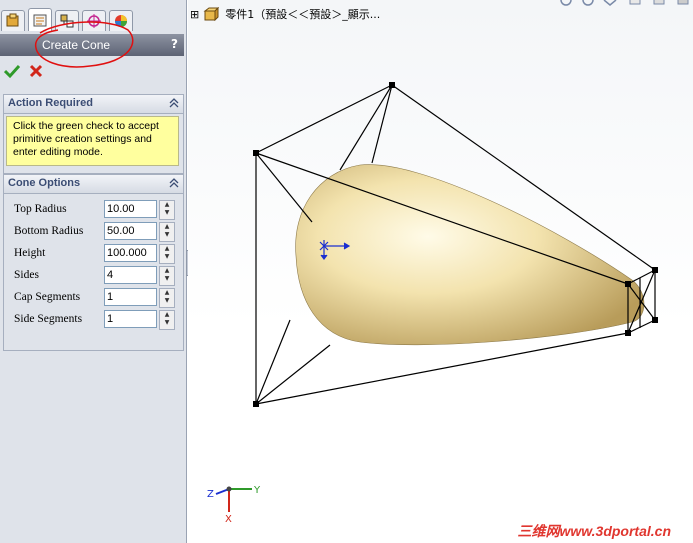 Image resolution: width=693 pixels, height=543 pixels. I want to click on field-label: Bottom Radius, so click(49, 231).